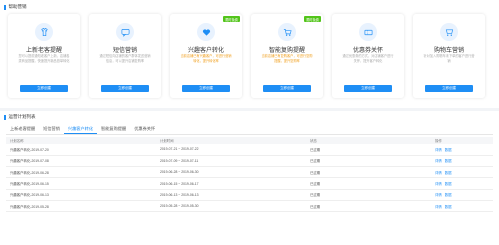 The image size is (499, 245). I want to click on marketing-card: 优惠券关怀 通过优惠券的方式，对店铺客户进行关怀，提升客户转化 立即创建, so click(368, 56).